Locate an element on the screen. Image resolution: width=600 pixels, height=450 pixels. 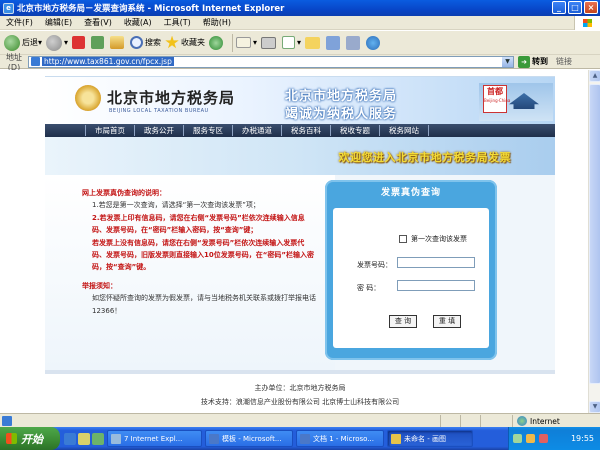
start-label: 开始 is located at coordinates (32, 439).